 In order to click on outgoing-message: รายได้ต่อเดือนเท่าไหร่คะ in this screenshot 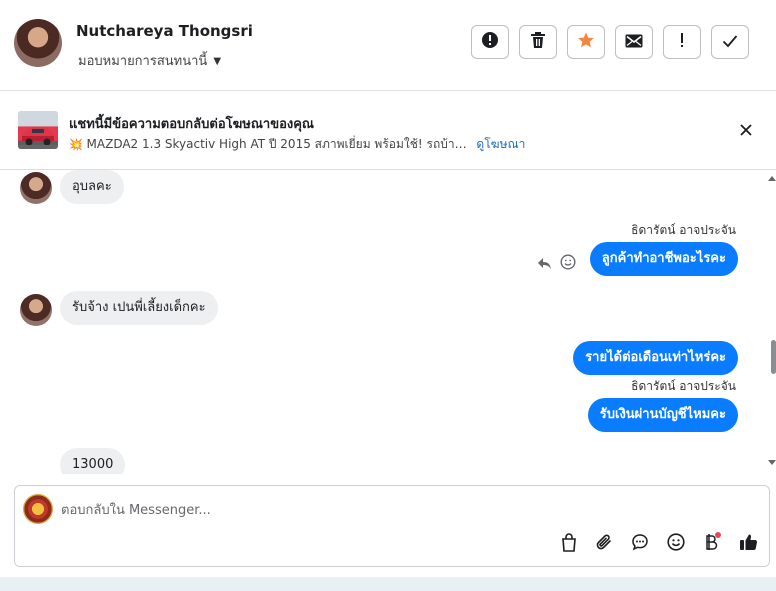, I will do `click(655, 358)`.